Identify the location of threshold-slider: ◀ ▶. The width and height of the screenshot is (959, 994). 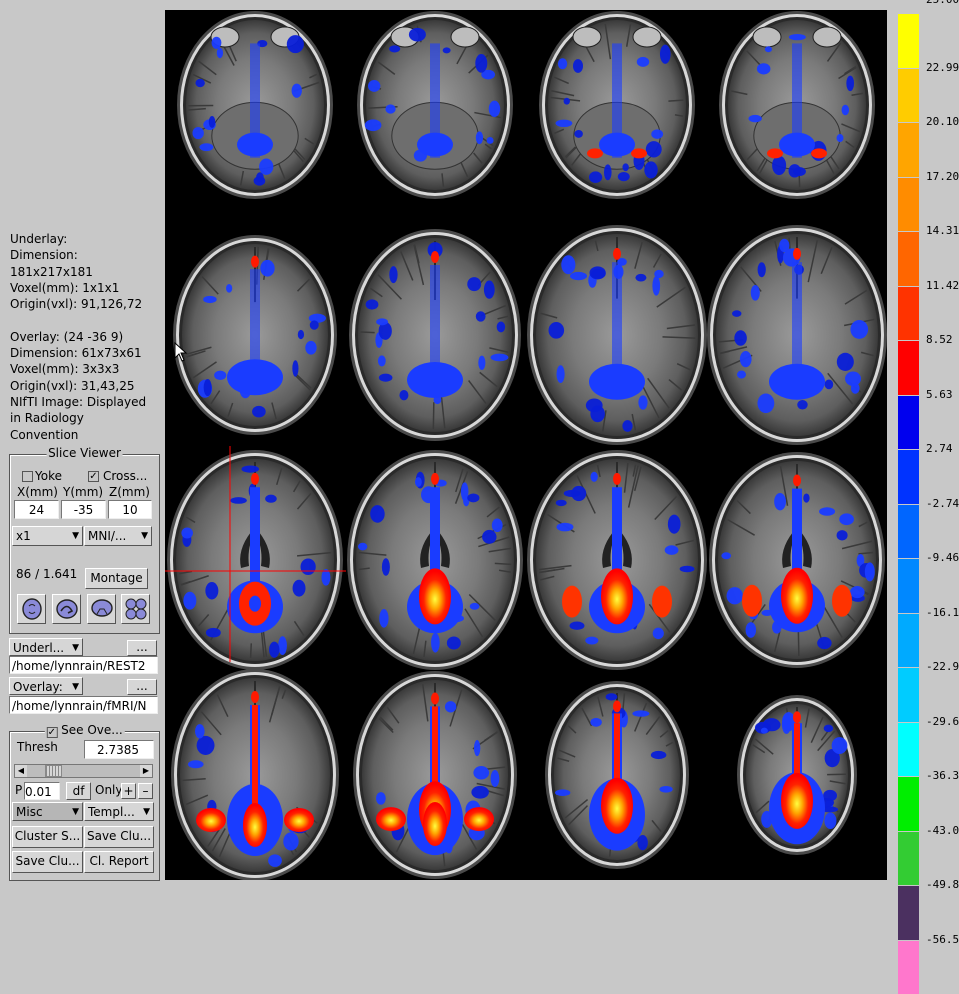
(83, 771).